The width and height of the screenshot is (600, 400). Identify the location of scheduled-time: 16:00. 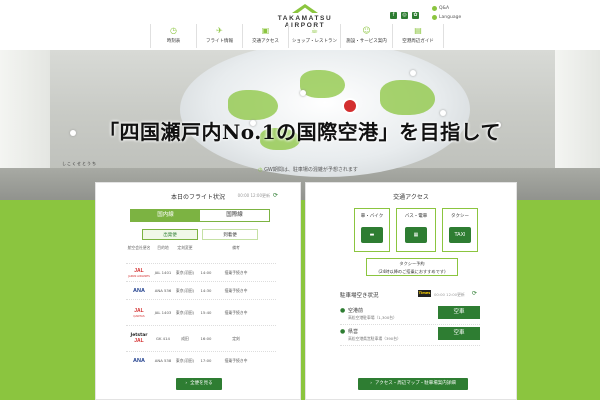
(206, 338).